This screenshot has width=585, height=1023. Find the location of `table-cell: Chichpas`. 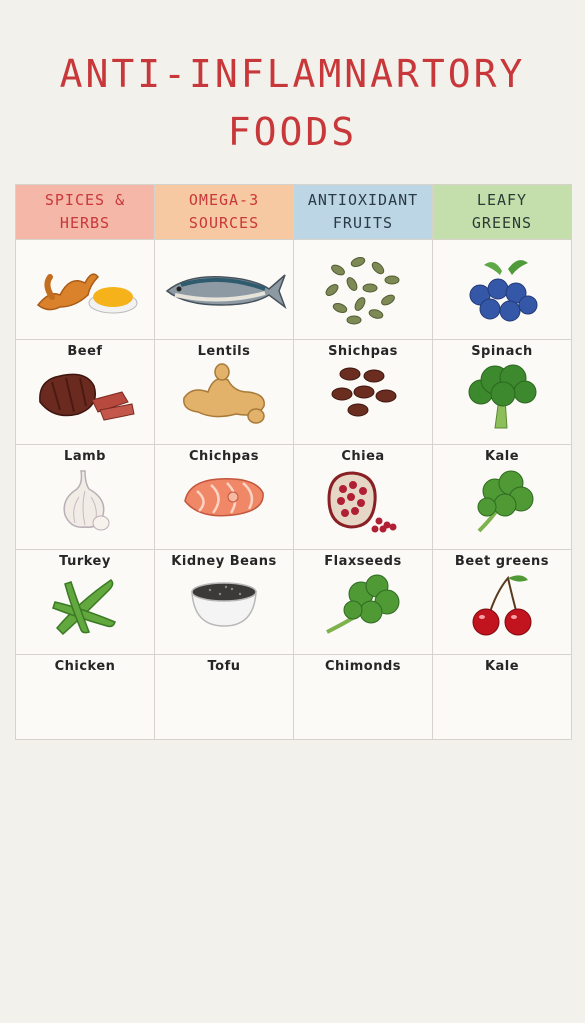

table-cell: Chichpas is located at coordinates (224, 497).